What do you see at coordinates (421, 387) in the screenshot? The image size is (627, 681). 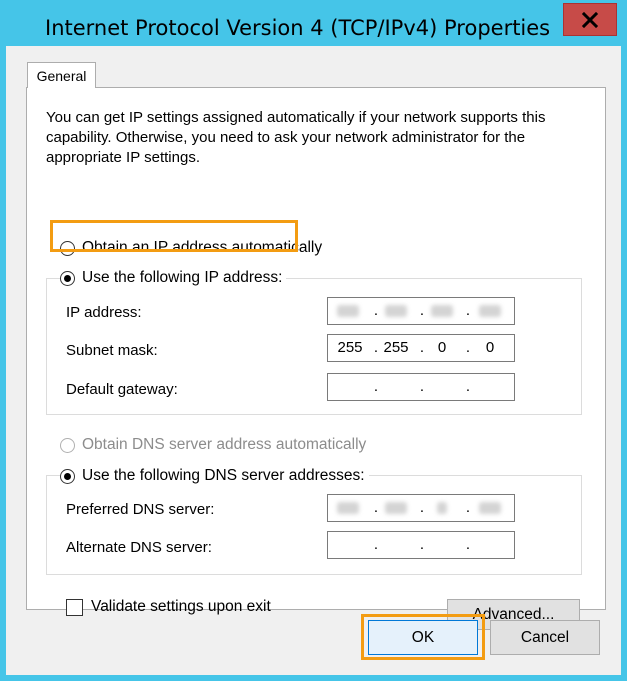 I see `default-gateway-input: . . .` at bounding box center [421, 387].